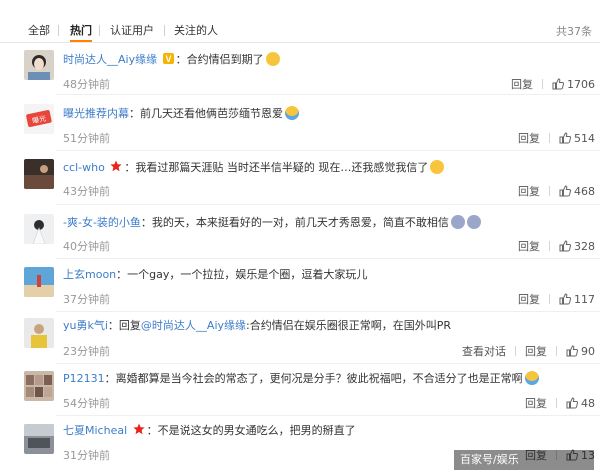 The height and width of the screenshot is (474, 600). Describe the element at coordinates (102, 222) in the screenshot. I see `comment-username: -爽-女-装的小鱼` at that location.